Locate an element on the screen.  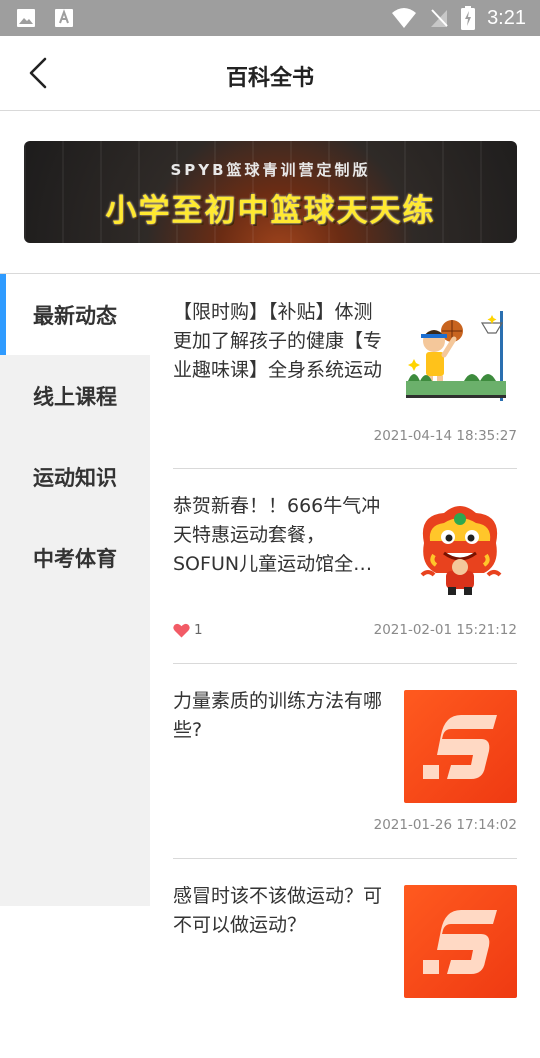
sidebar-item-latest: 最新动态 is located at coordinates (75, 314).